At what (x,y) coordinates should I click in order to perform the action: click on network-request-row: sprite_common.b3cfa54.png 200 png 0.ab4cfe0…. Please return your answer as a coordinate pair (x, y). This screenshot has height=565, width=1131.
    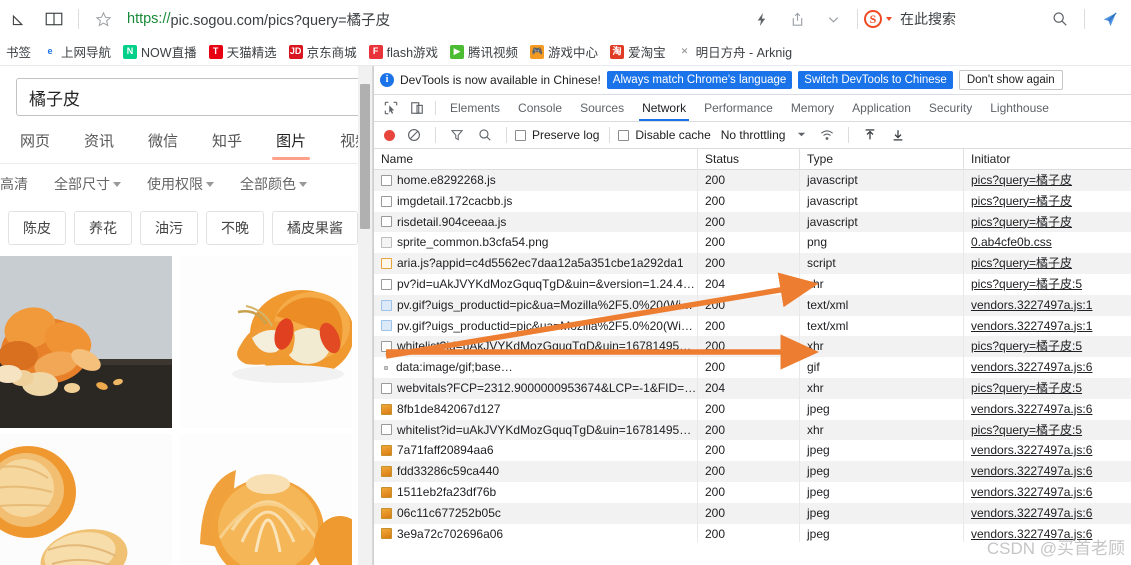
    Looking at the image, I should click on (752, 243).